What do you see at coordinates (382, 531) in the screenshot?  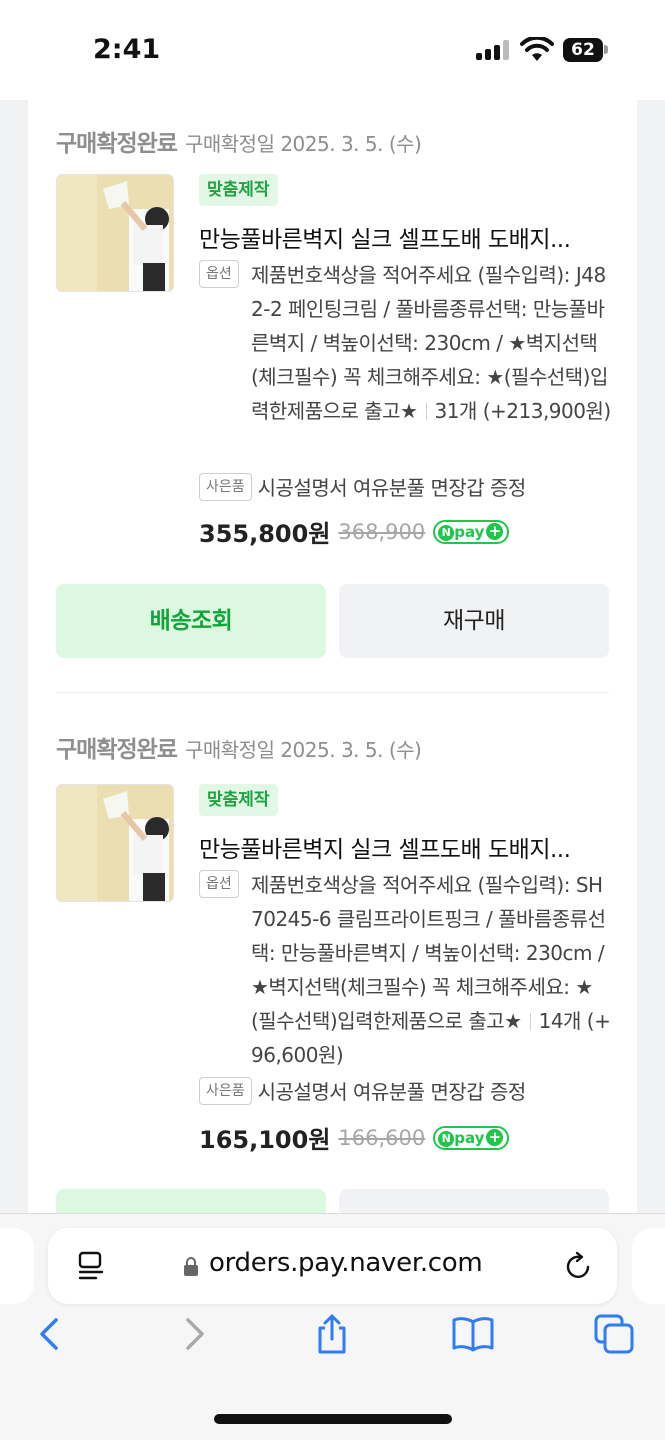 I see `original-price: 368,900` at bounding box center [382, 531].